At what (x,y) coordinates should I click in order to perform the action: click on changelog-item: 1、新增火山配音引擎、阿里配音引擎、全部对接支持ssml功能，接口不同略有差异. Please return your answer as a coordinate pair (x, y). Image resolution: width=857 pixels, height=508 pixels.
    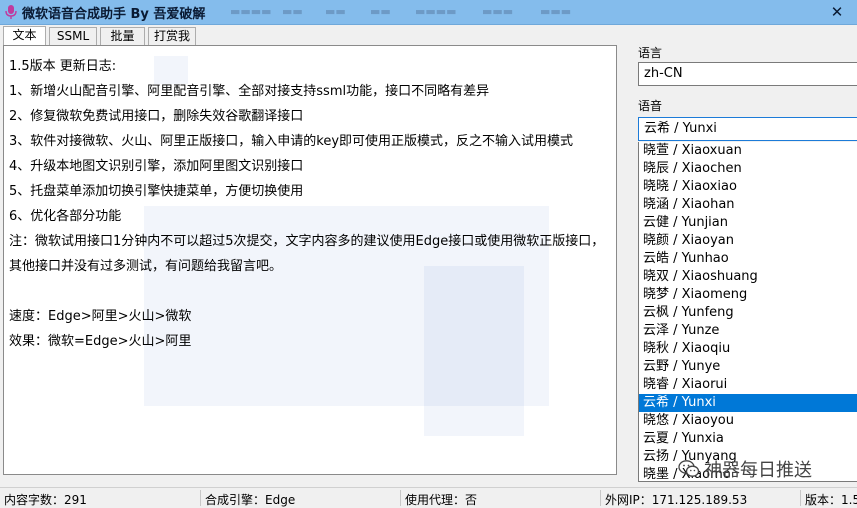
    Looking at the image, I should click on (249, 91).